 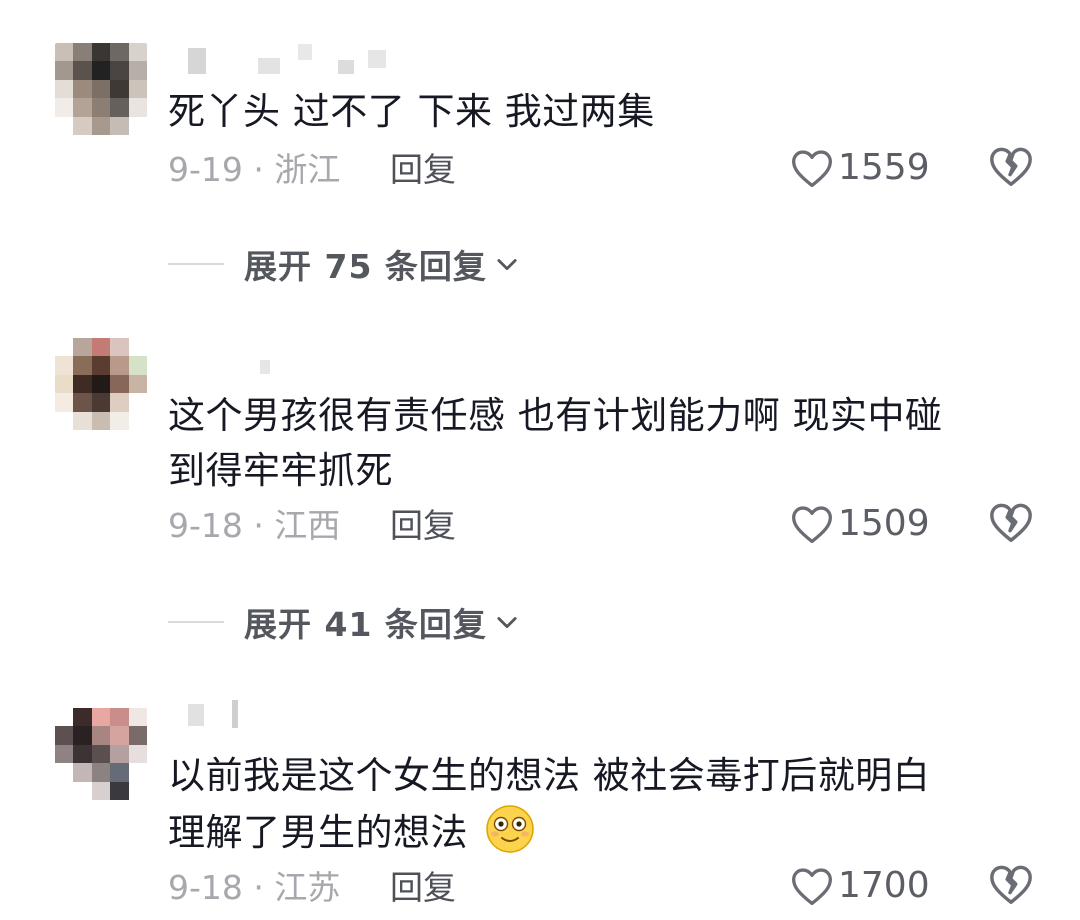 What do you see at coordinates (510, 829) in the screenshot?
I see `flushed-smile-emoji` at bounding box center [510, 829].